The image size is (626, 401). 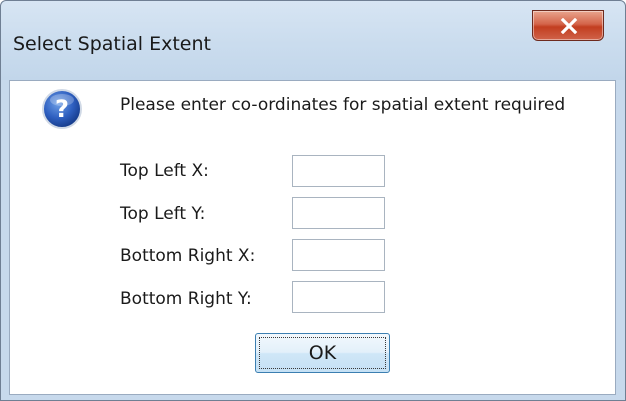 What do you see at coordinates (338, 297) in the screenshot?
I see `bottom-right-y-input` at bounding box center [338, 297].